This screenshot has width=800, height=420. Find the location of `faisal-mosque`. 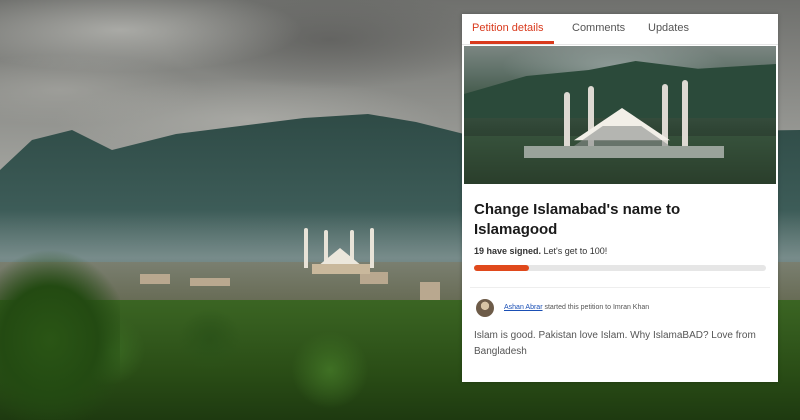

faisal-mosque is located at coordinates (341, 251).